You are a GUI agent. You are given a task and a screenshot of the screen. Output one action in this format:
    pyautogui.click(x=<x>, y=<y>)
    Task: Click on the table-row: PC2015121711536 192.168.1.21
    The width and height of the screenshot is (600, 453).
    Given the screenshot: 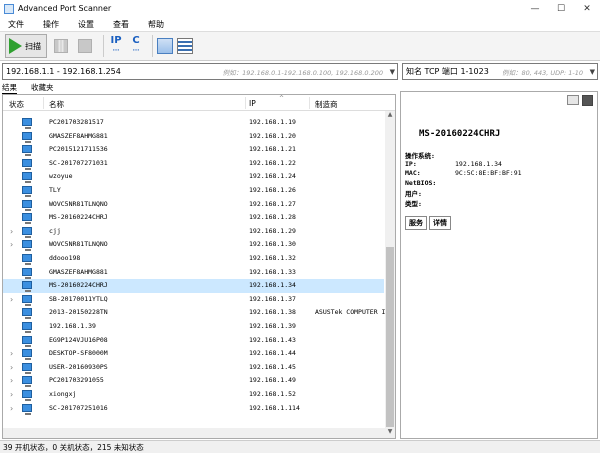 What is the action you would take?
    pyautogui.click(x=193, y=150)
    